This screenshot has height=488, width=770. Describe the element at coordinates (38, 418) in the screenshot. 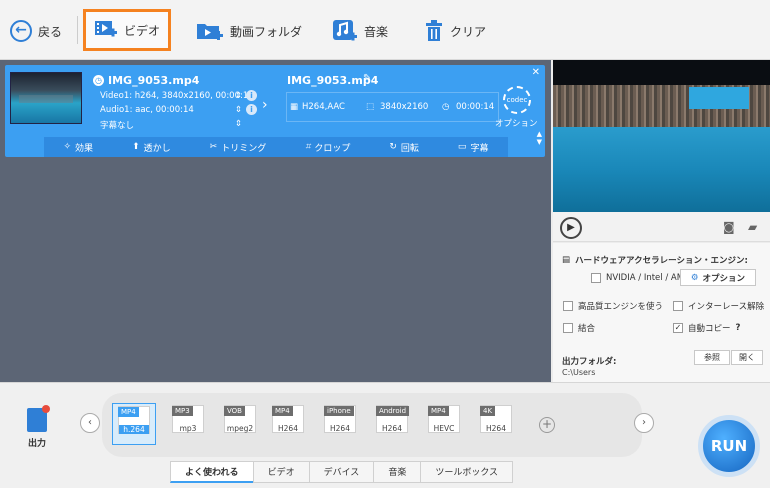

I see `output-doc-icon` at that location.